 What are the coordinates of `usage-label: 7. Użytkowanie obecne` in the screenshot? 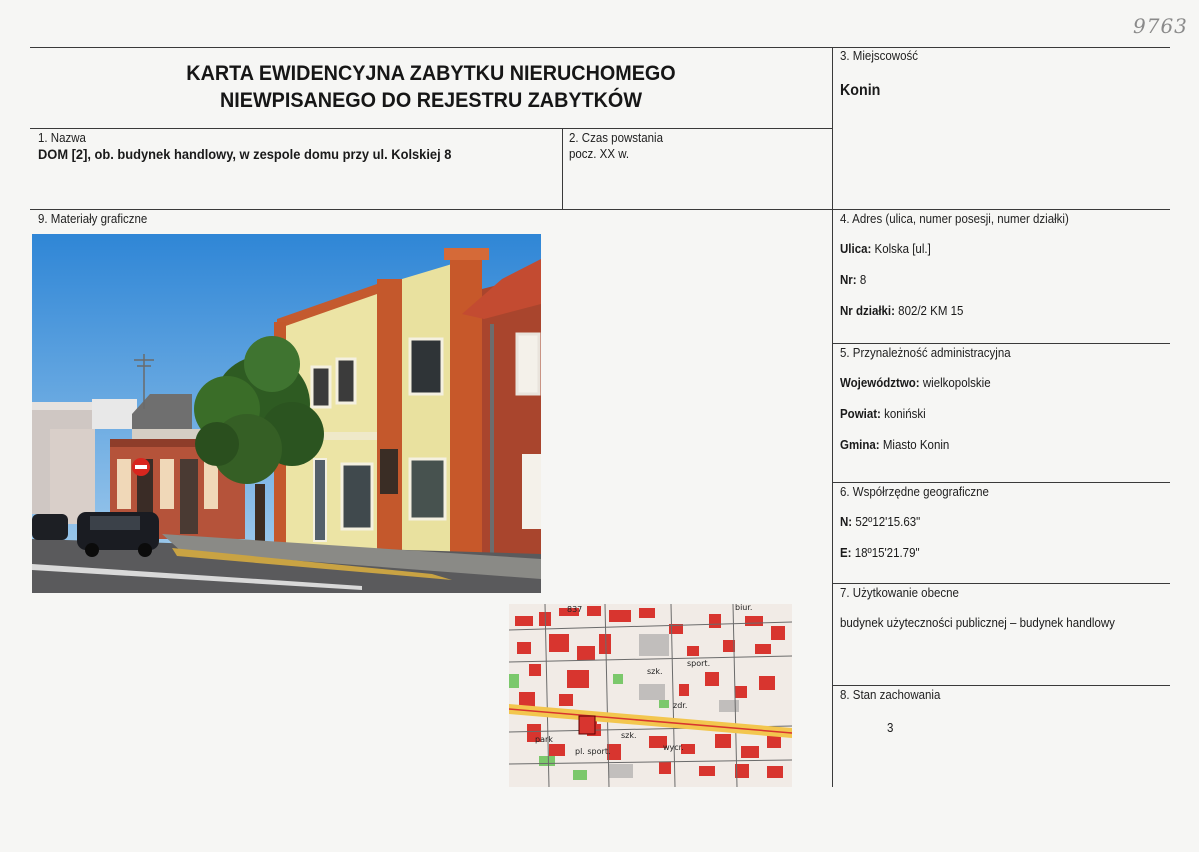 It's located at (899, 593).